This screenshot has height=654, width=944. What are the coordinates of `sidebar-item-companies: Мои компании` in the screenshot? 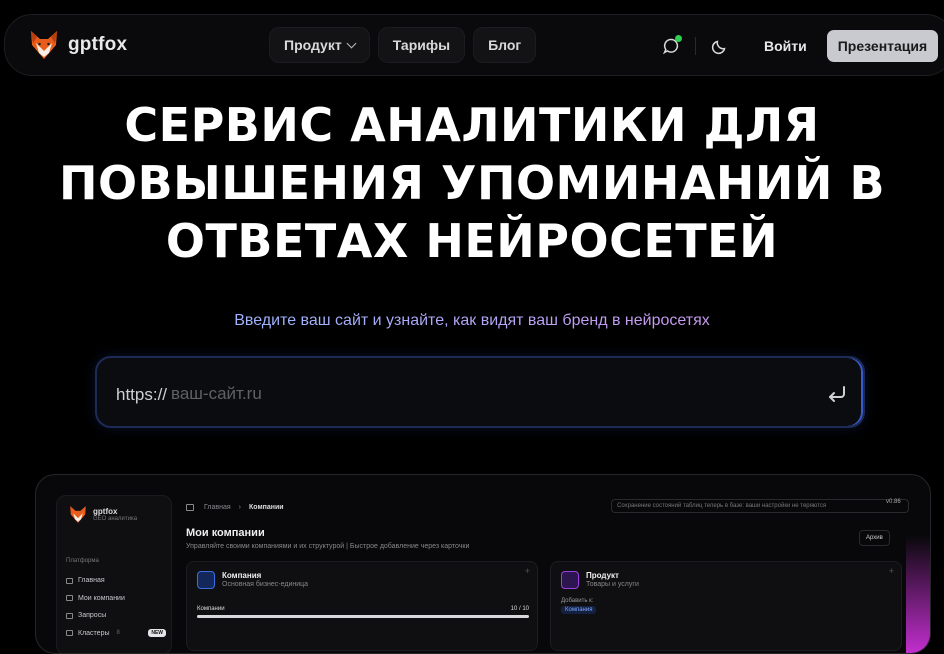 It's located at (116, 599).